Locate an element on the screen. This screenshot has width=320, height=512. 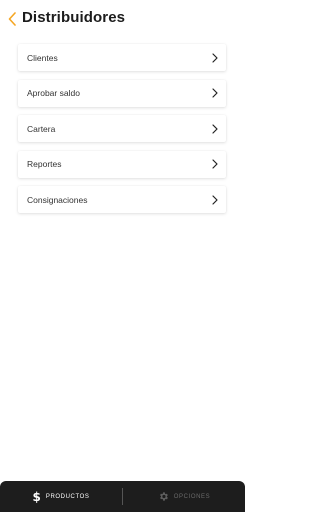
tab-opciones: OPCIONES is located at coordinates (184, 496).